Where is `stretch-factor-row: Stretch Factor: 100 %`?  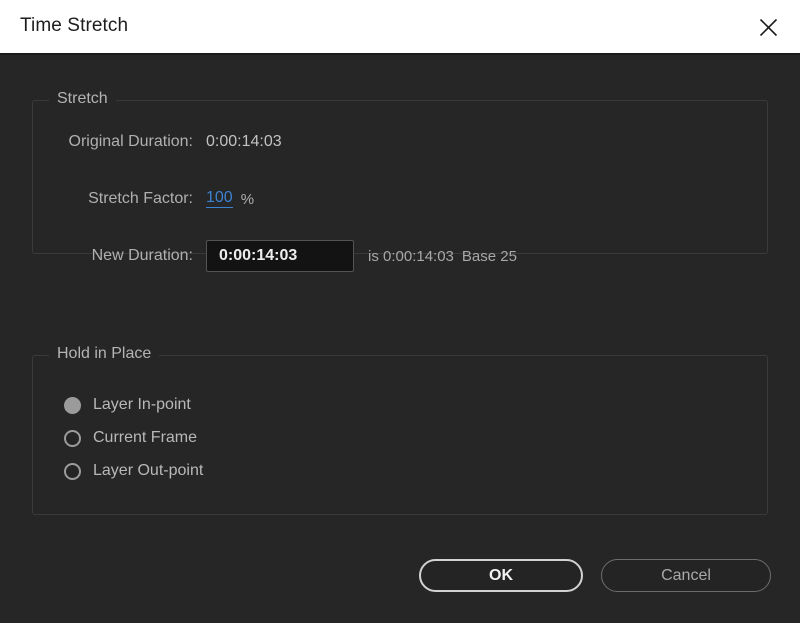
stretch-factor-row: Stretch Factor: 100 % is located at coordinates (127, 199).